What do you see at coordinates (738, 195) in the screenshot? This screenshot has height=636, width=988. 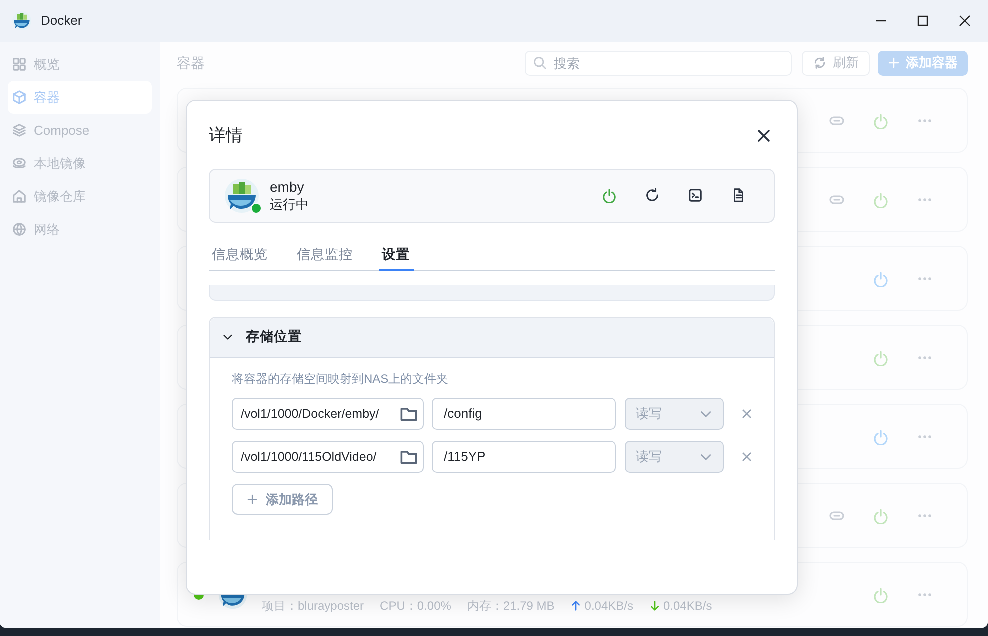 I see `document-icon` at bounding box center [738, 195].